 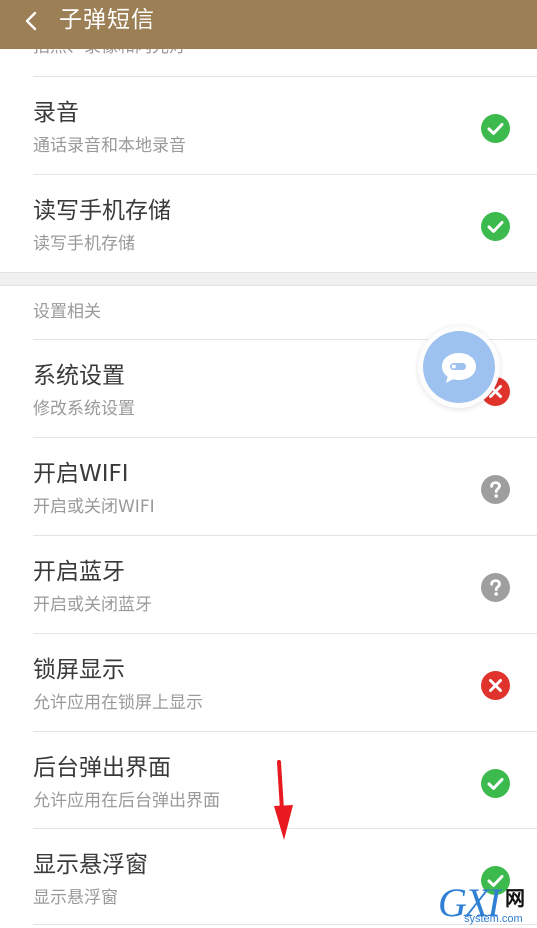 I want to click on red-arrow-annotation, so click(x=283, y=800).